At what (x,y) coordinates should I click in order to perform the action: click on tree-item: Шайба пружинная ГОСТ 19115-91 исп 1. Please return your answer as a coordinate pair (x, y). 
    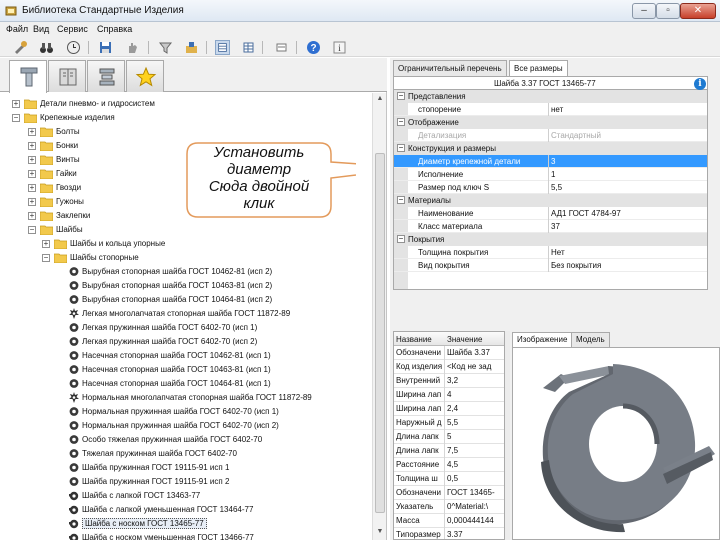
    Looking at the image, I should click on (186, 468).